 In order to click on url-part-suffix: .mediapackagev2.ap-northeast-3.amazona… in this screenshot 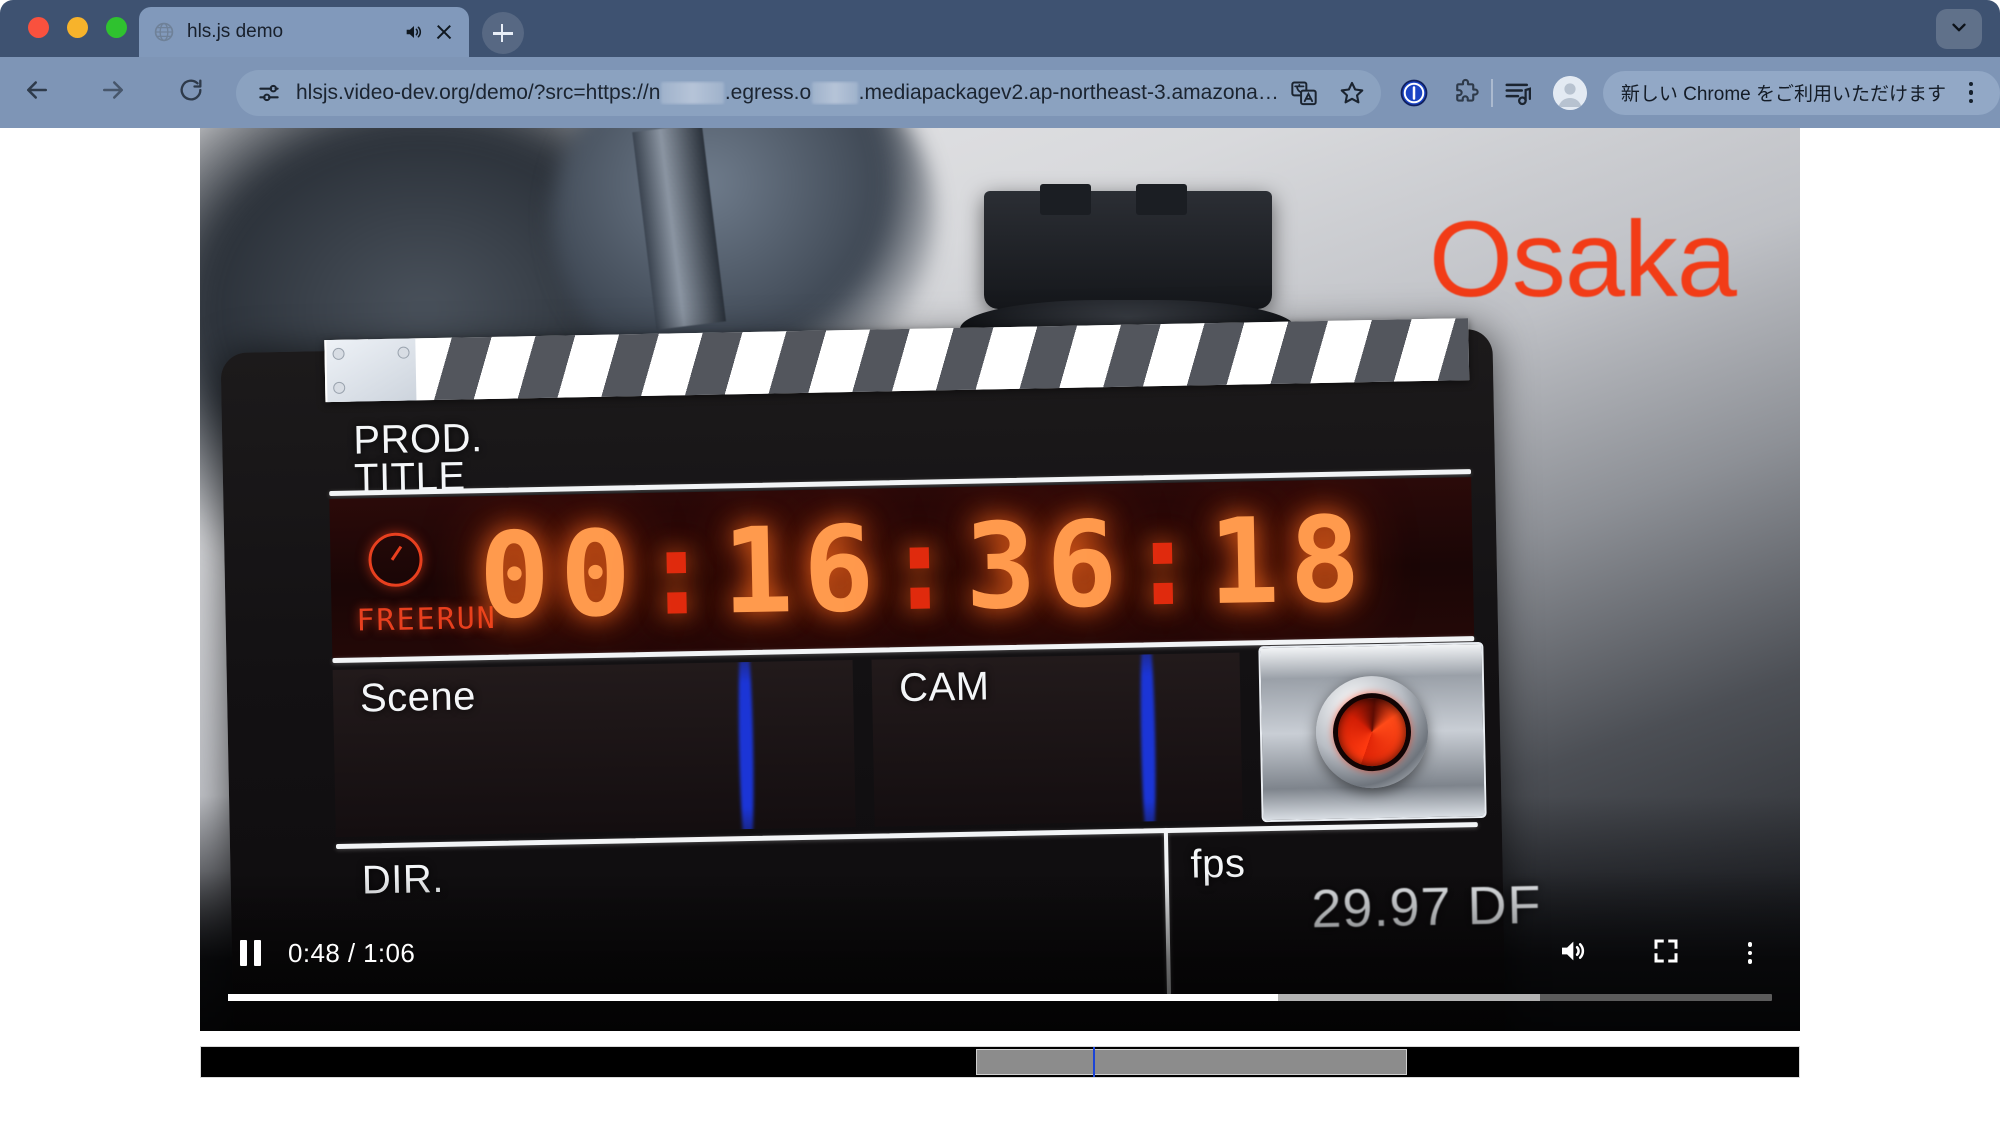, I will do `click(1068, 92)`.